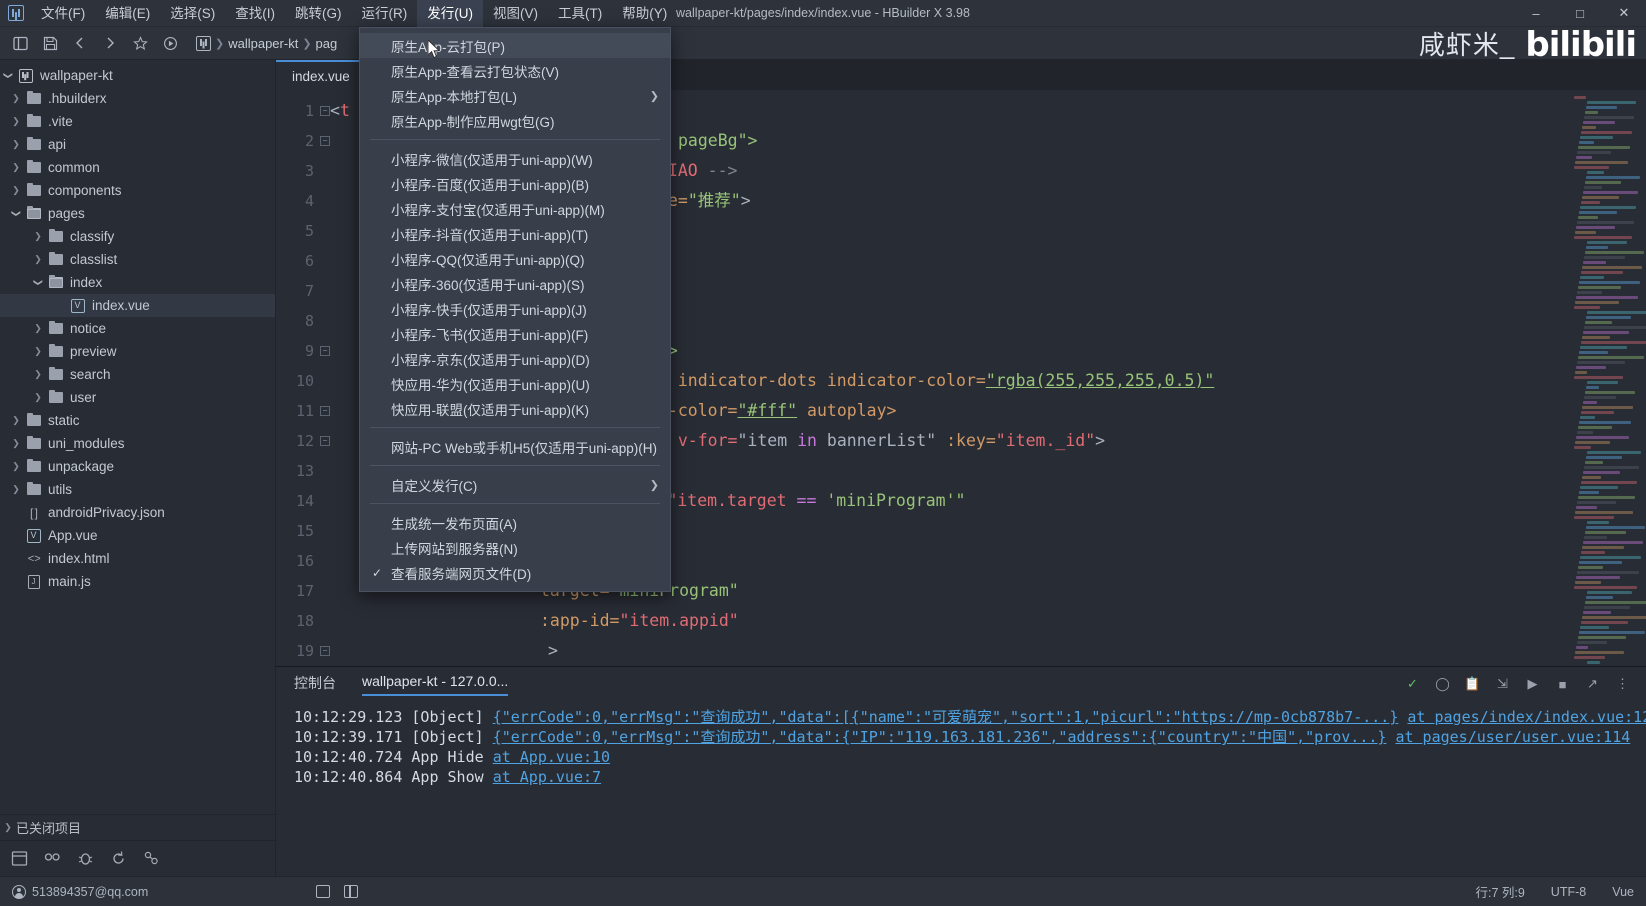  I want to click on publish-menu-item-1-1: 小程序-百度(仅适用于uni-app)(B), so click(515, 183).